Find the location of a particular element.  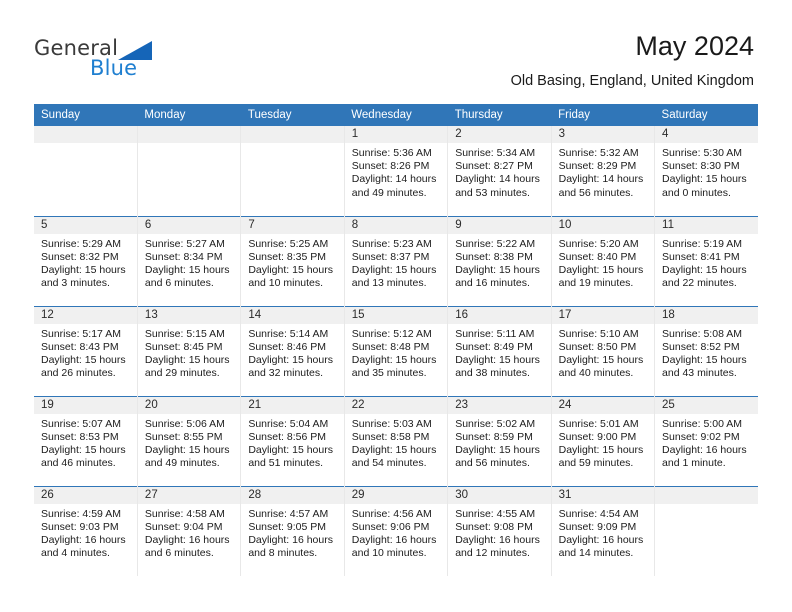

daylight-text-line1: Daylight: 16 hours is located at coordinates (497, 539).